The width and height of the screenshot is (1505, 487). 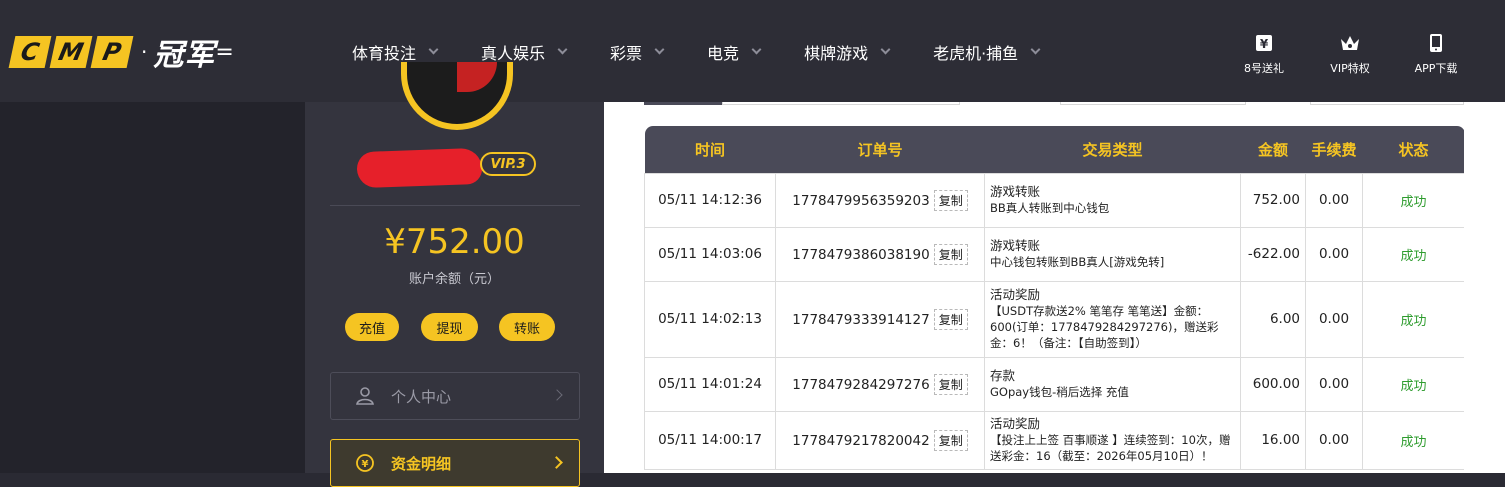 I want to click on nav-label: 棋牌游戏, so click(x=836, y=53).